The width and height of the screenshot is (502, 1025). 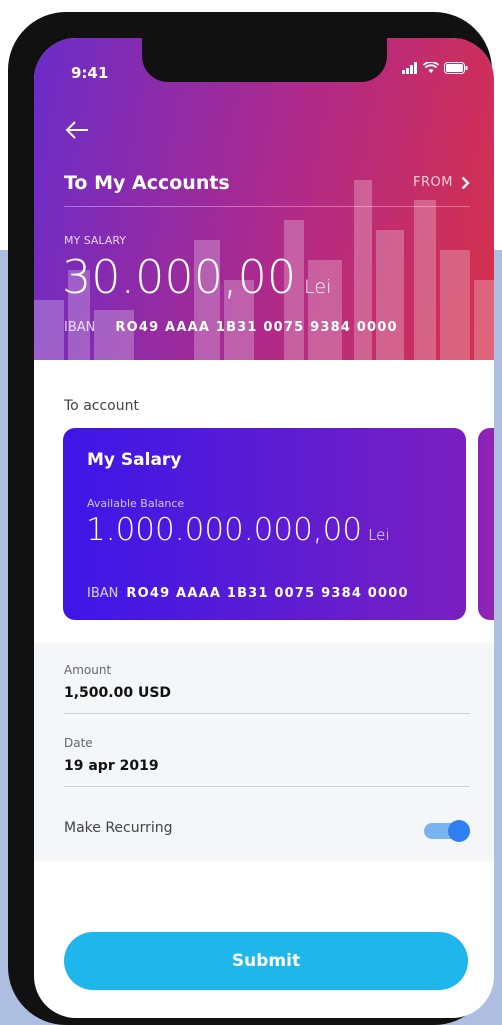 What do you see at coordinates (95, 240) in the screenshot?
I see `source-account-label: MY SALARY` at bounding box center [95, 240].